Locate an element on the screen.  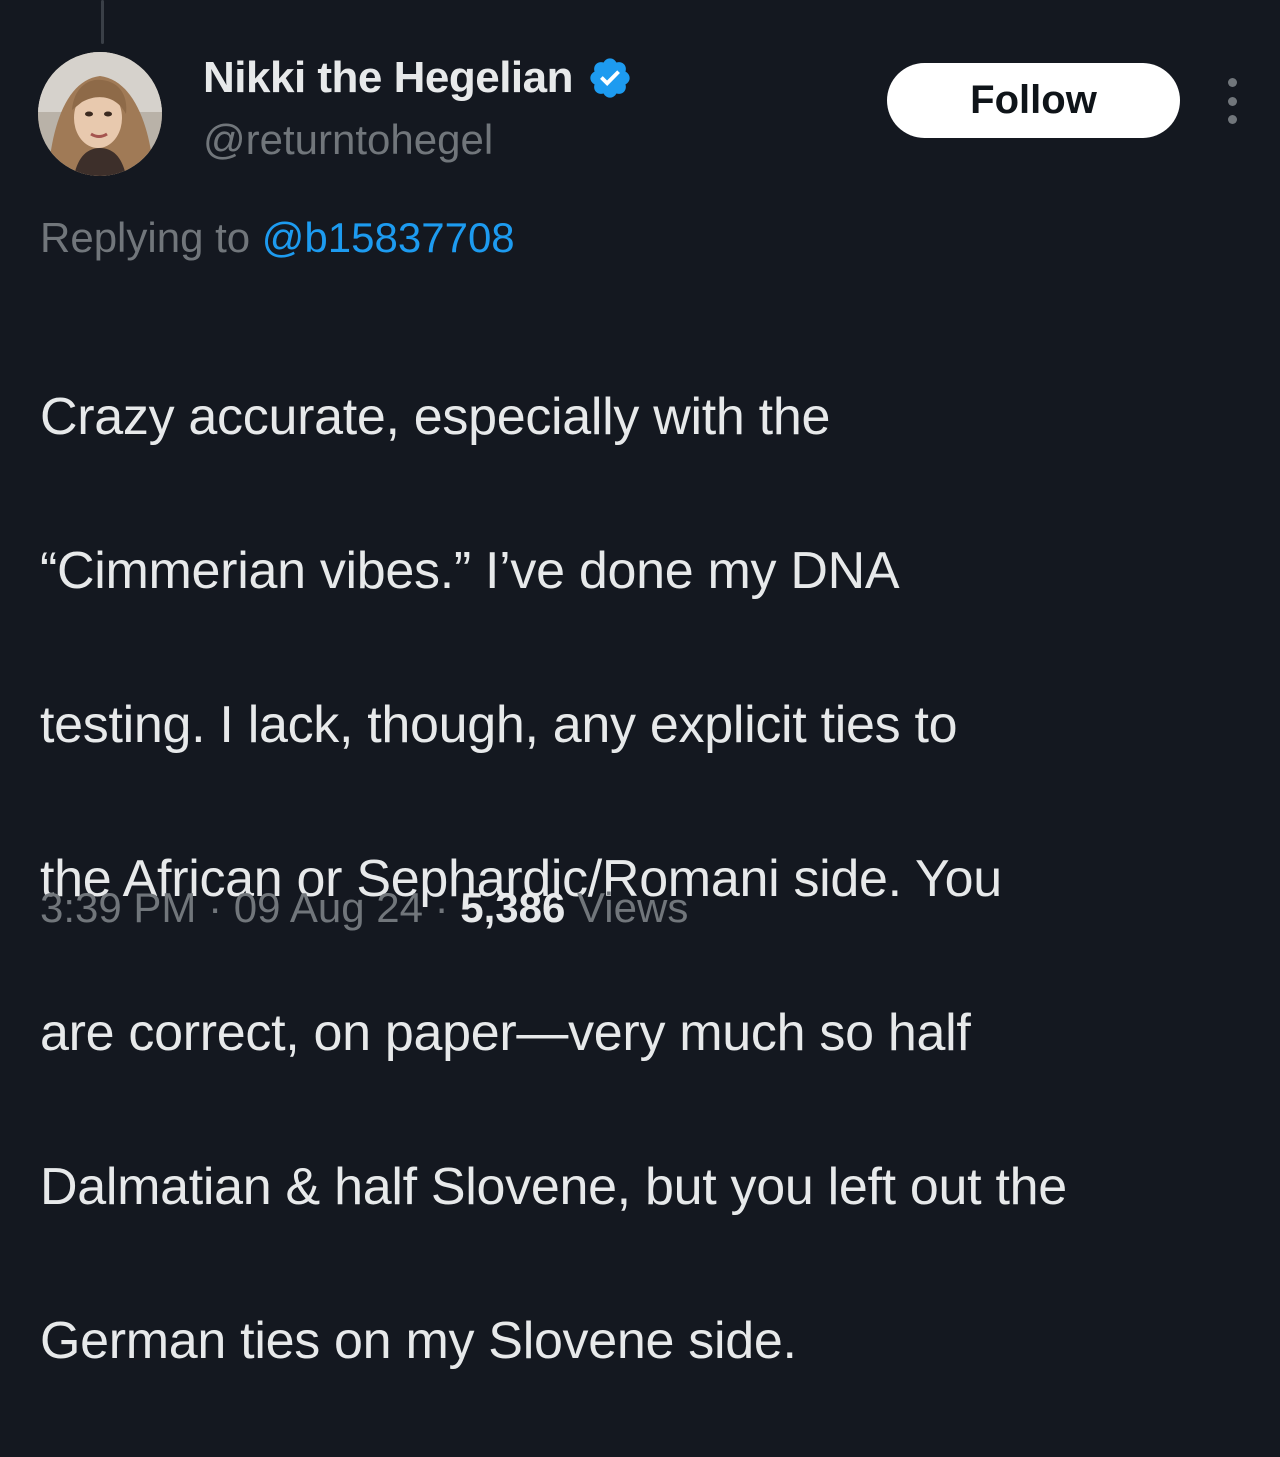
author-handle: @returntohegel is located at coordinates (348, 140).